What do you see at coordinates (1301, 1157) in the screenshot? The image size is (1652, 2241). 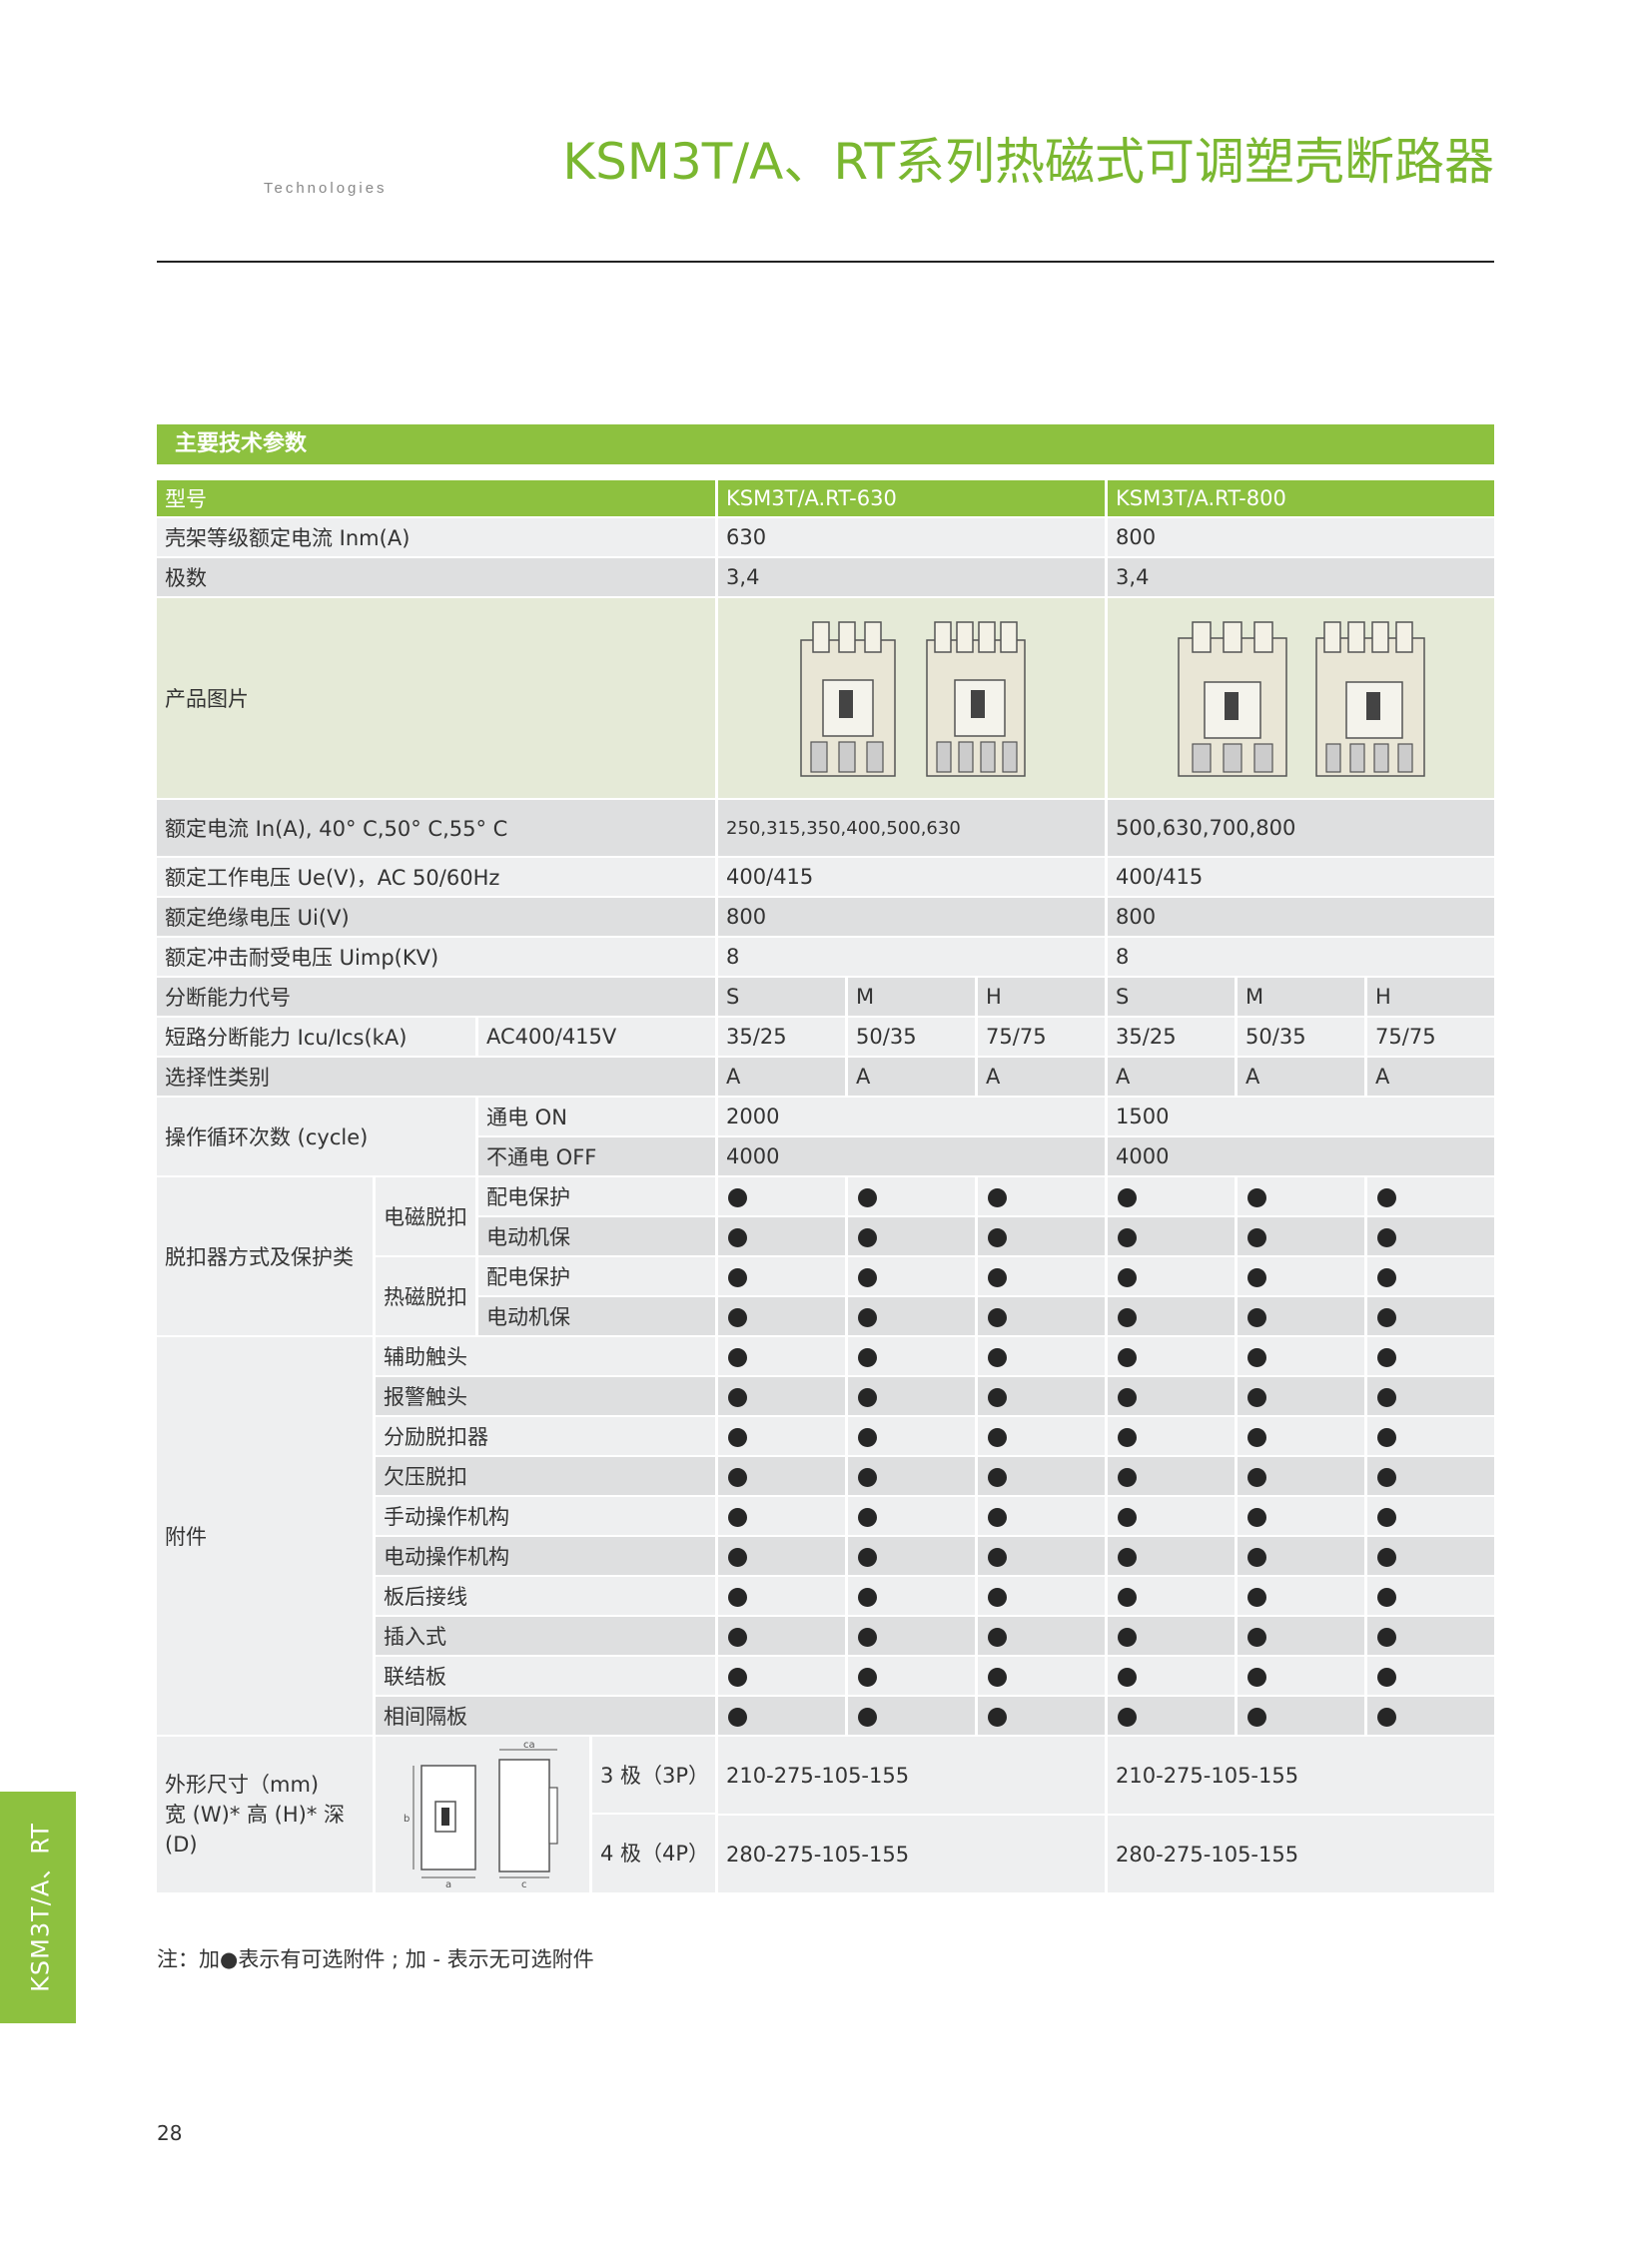 I see `cell-value: 4000` at bounding box center [1301, 1157].